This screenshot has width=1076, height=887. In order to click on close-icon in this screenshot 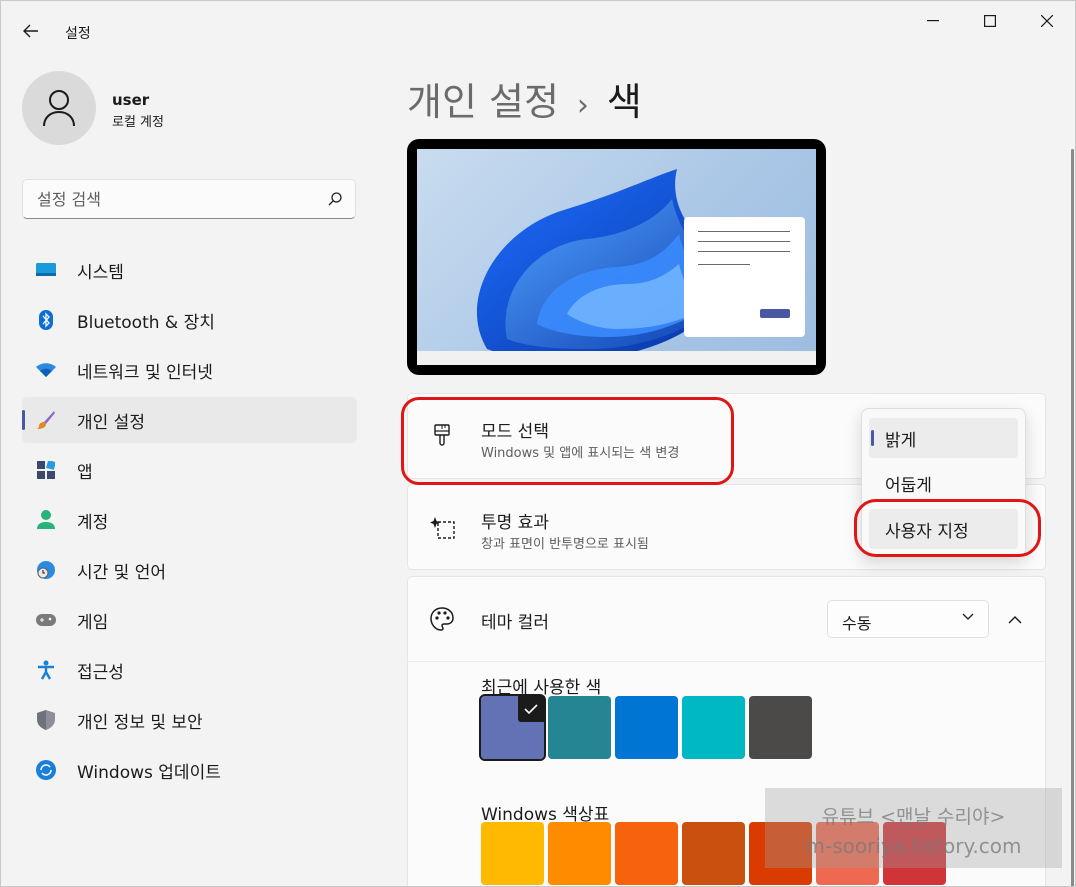, I will do `click(1047, 21)`.